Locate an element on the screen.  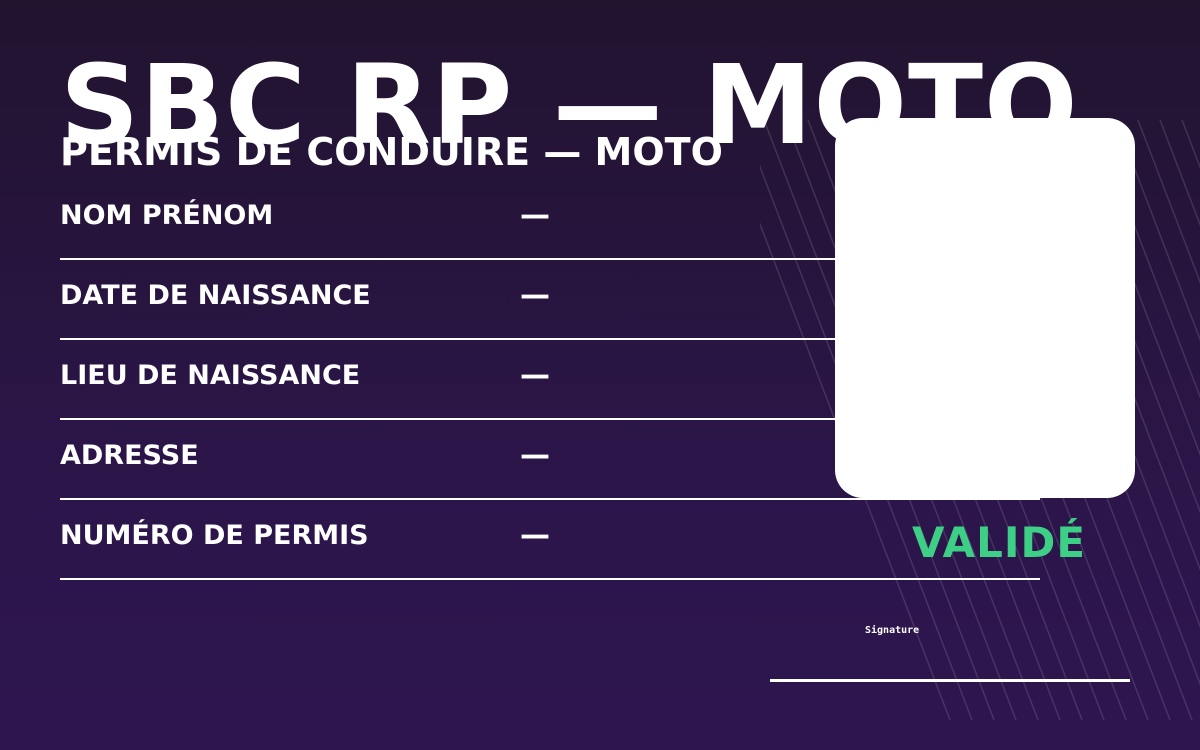
field-value-license-number: — is located at coordinates (535, 535).